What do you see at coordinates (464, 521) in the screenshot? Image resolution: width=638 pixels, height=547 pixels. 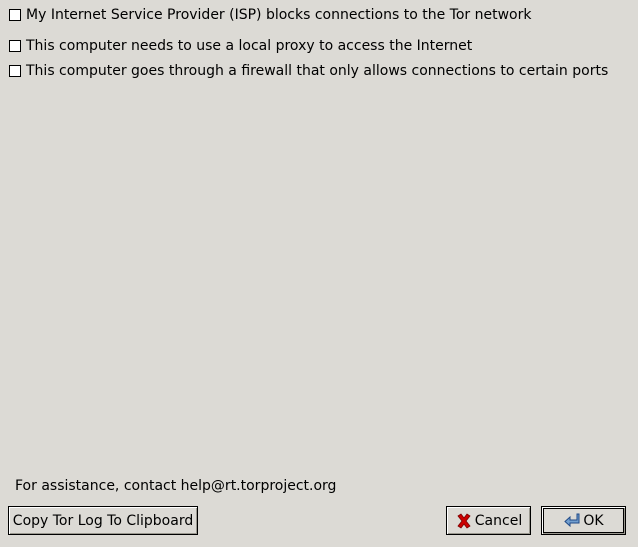 I see `cancel-x-icon` at bounding box center [464, 521].